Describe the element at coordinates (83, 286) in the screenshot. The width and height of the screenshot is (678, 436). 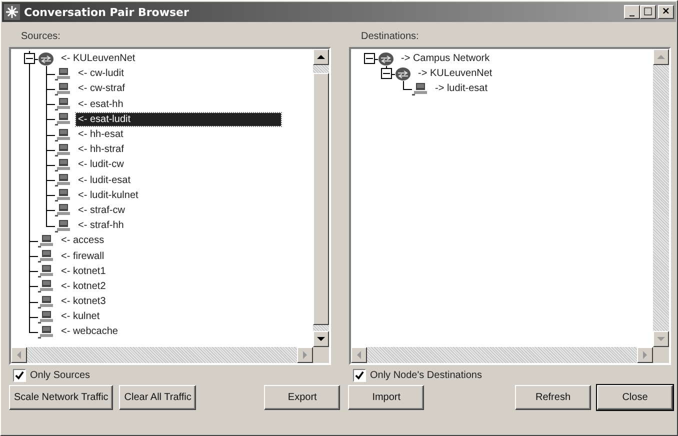
I see `tree-item: <- kotnet2` at that location.